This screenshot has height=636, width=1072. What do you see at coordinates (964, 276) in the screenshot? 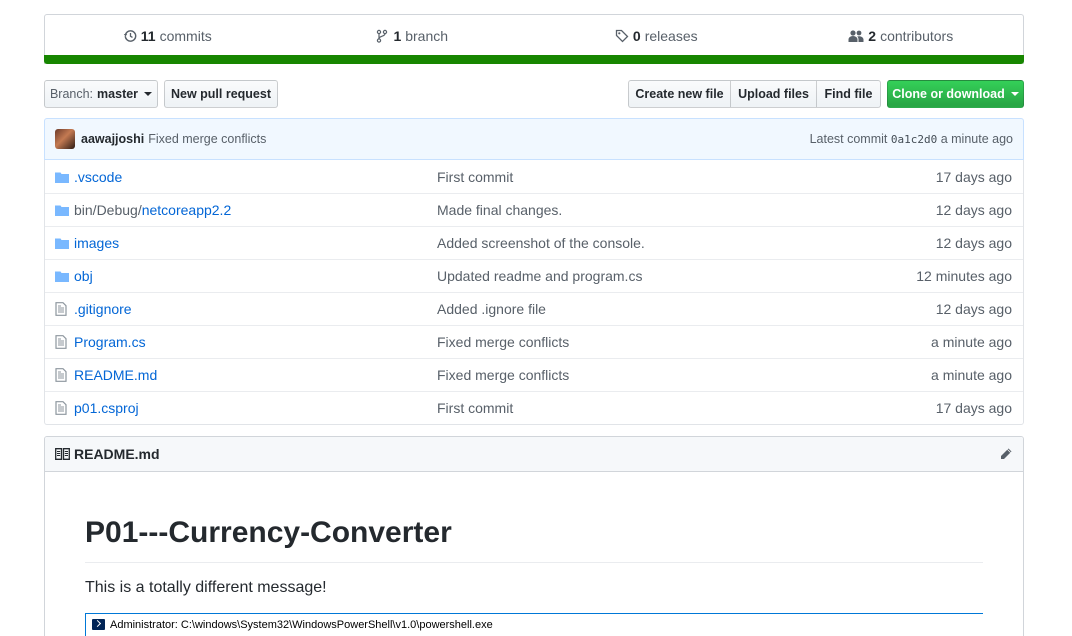
I see `file-age: 12 minutes ago` at bounding box center [964, 276].